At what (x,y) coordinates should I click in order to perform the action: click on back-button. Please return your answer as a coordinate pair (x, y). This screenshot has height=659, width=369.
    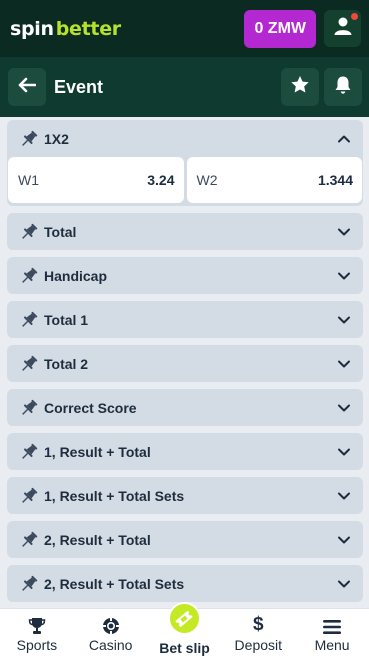
    Looking at the image, I should click on (27, 87).